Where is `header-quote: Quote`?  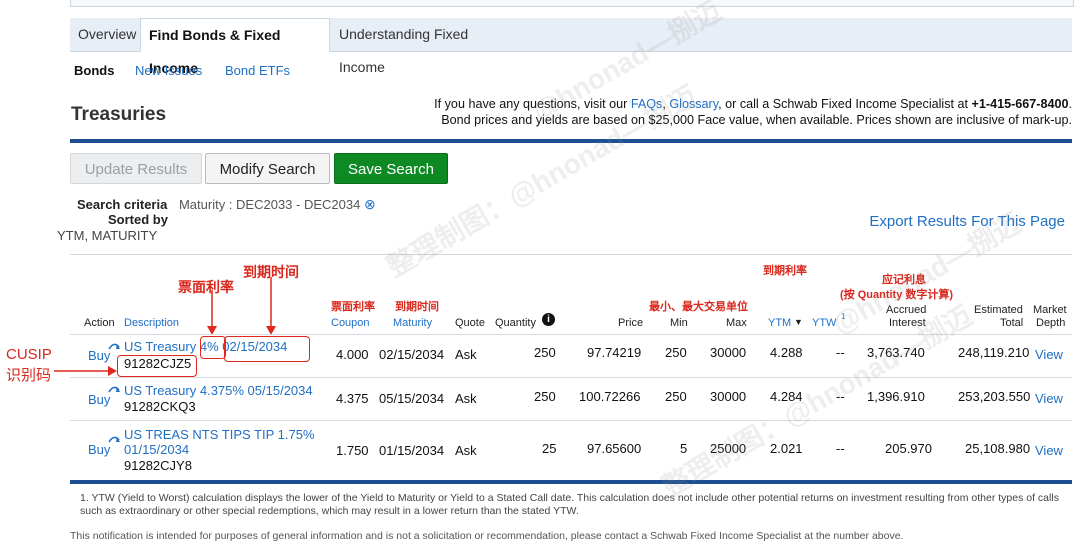 header-quote: Quote is located at coordinates (470, 323).